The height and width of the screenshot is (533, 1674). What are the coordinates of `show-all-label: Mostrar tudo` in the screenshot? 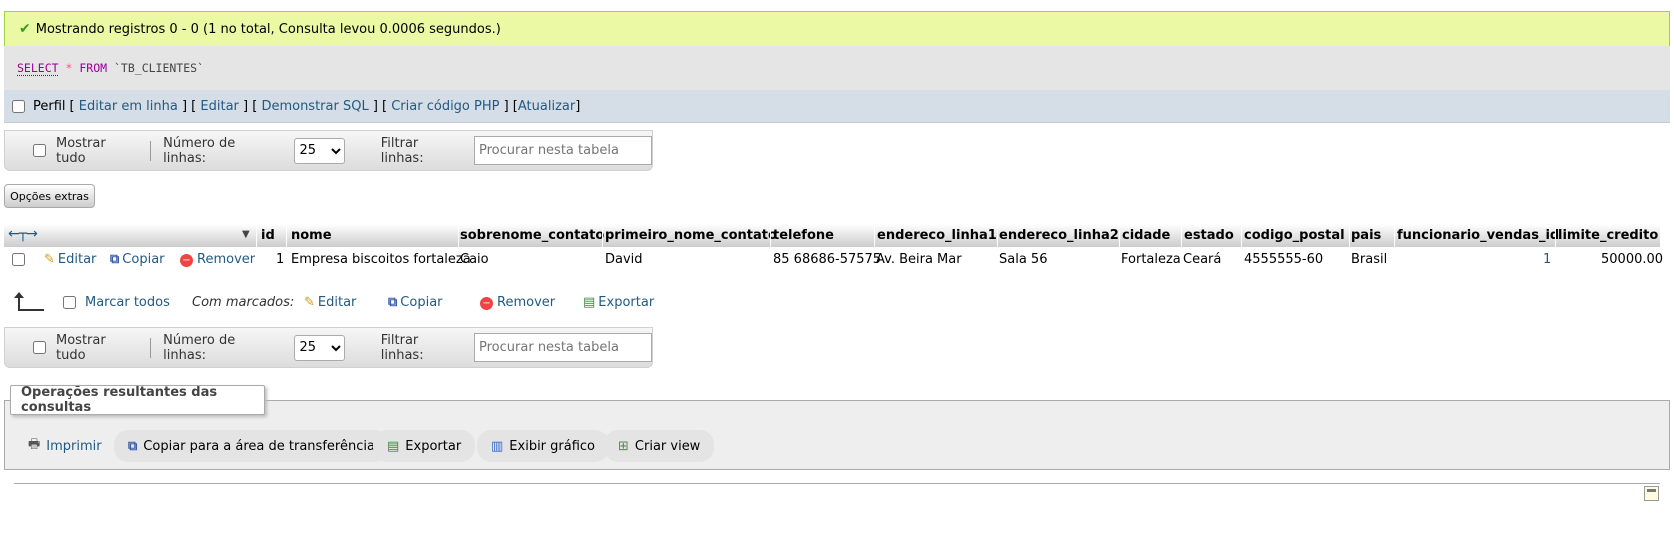 It's located at (81, 150).